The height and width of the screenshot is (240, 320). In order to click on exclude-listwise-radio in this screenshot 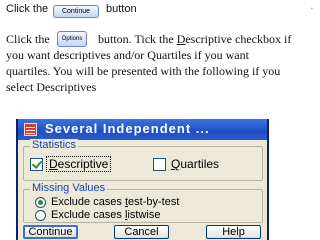, I will do `click(40, 215)`.